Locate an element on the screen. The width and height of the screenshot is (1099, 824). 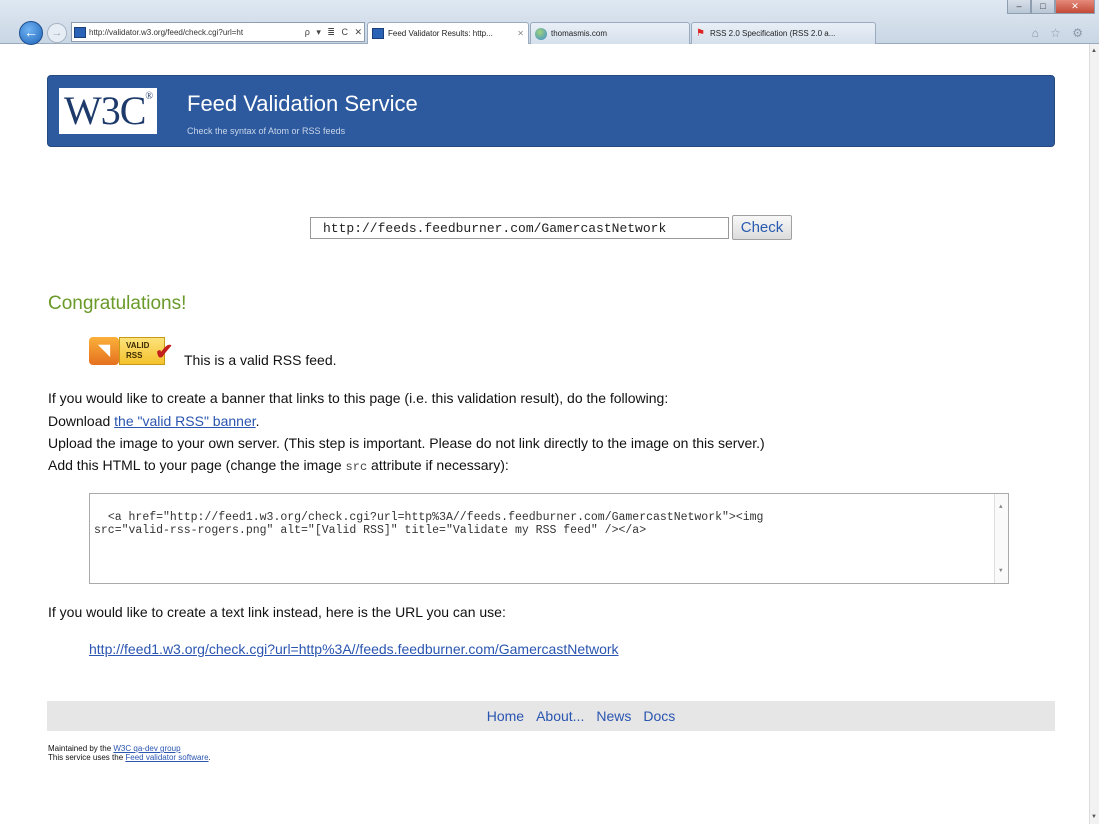
download-prefix: Download is located at coordinates (81, 421).